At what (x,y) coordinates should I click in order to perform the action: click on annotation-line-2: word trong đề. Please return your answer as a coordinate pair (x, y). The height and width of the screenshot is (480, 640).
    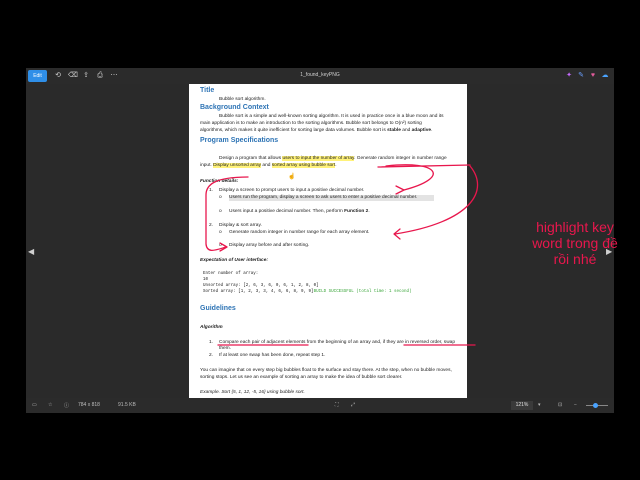
    Looking at the image, I should click on (575, 243).